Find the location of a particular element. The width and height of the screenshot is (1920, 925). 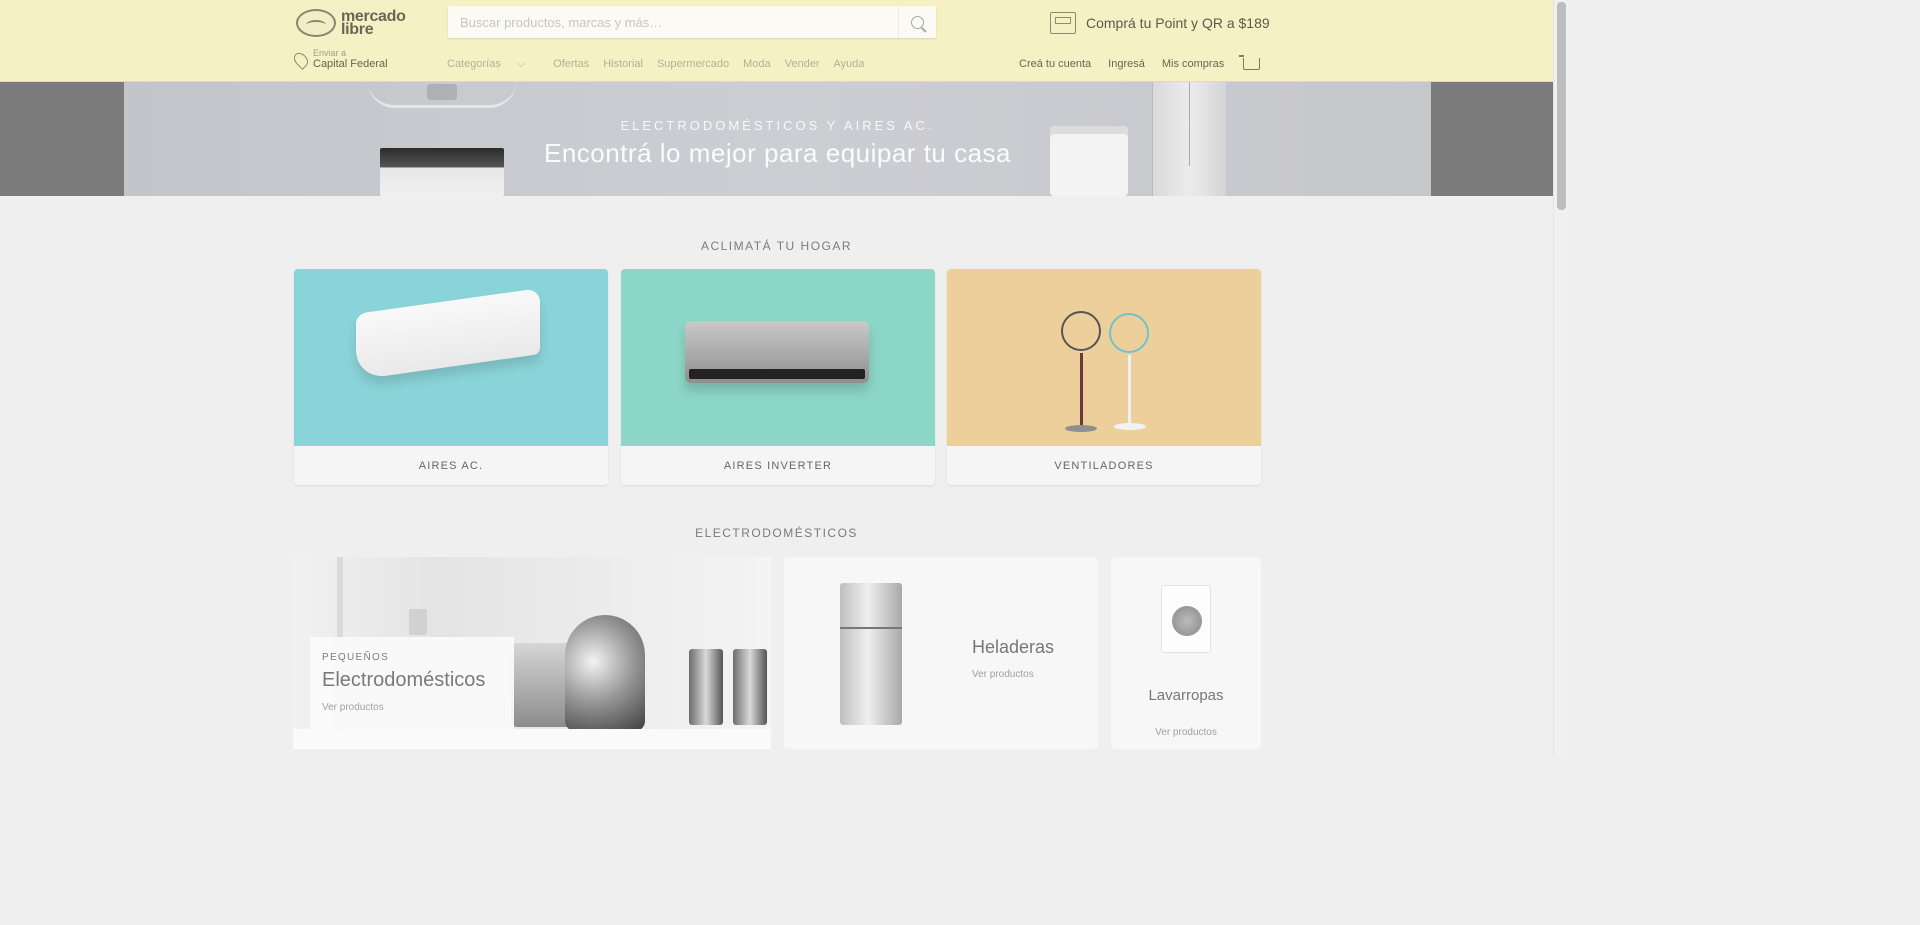

chevron-down-icon: ⌵ is located at coordinates (521, 64).